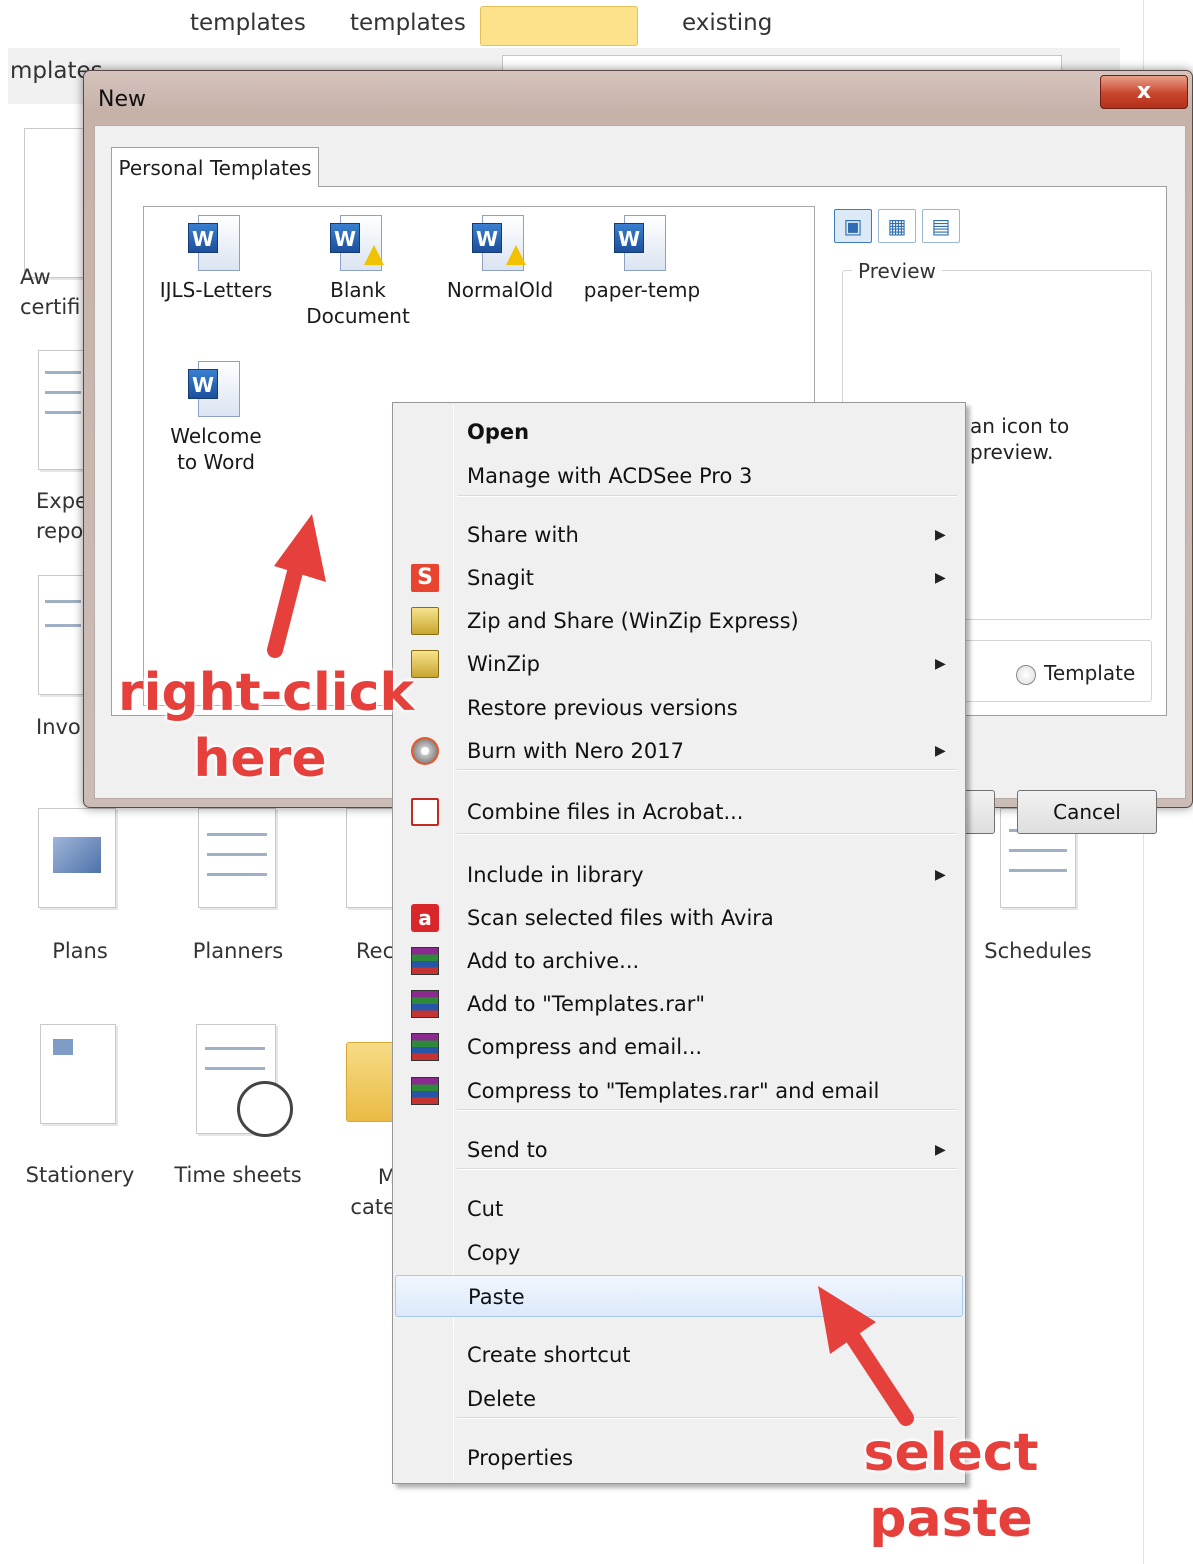 This screenshot has width=1193, height=1564. What do you see at coordinates (951, 1486) in the screenshot?
I see `annotation-select-paste: select paste` at bounding box center [951, 1486].